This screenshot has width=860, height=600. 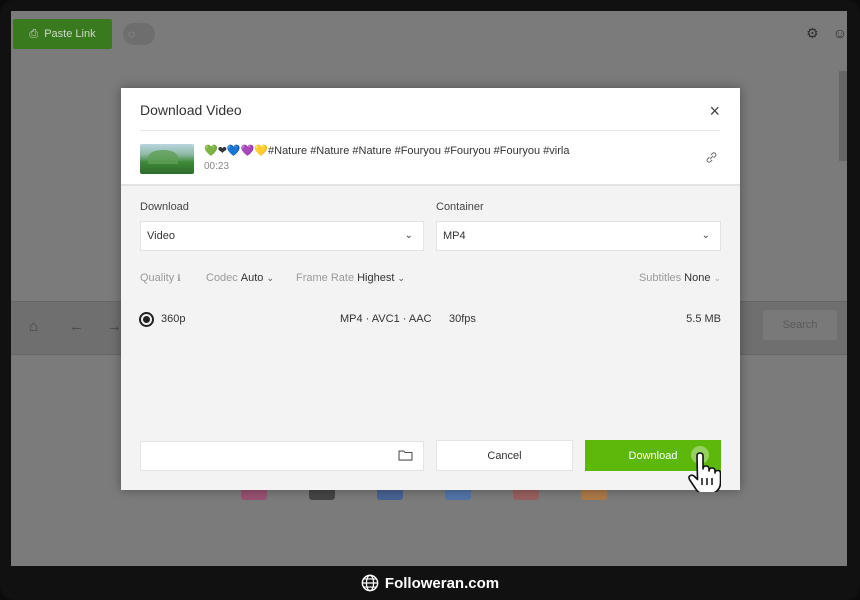 What do you see at coordinates (711, 159) in the screenshot?
I see `link-icon` at bounding box center [711, 159].